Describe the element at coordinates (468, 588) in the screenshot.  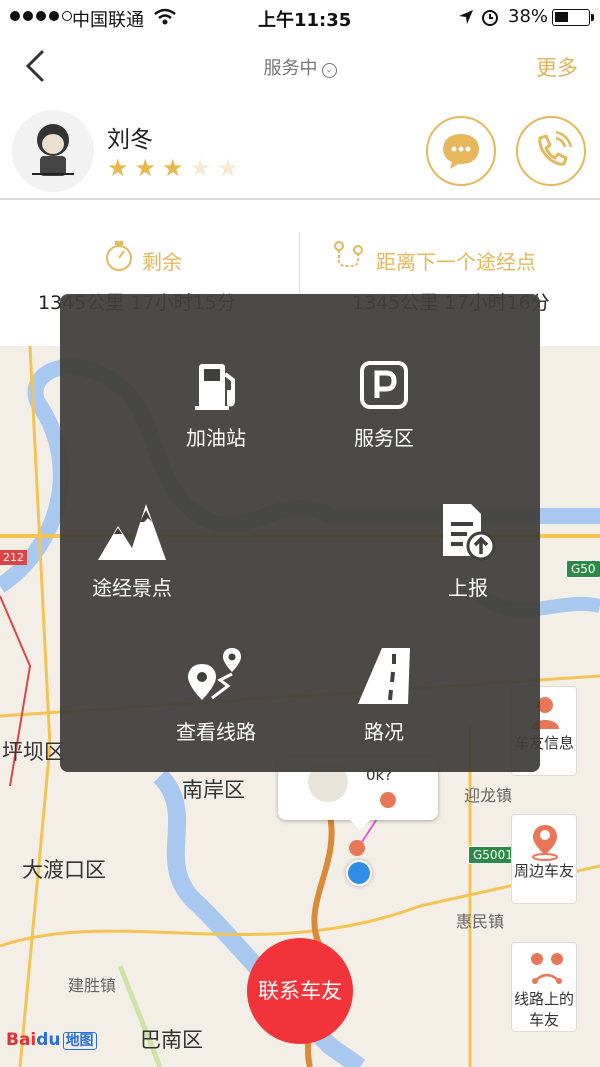
I see `menu-label: 上报` at that location.